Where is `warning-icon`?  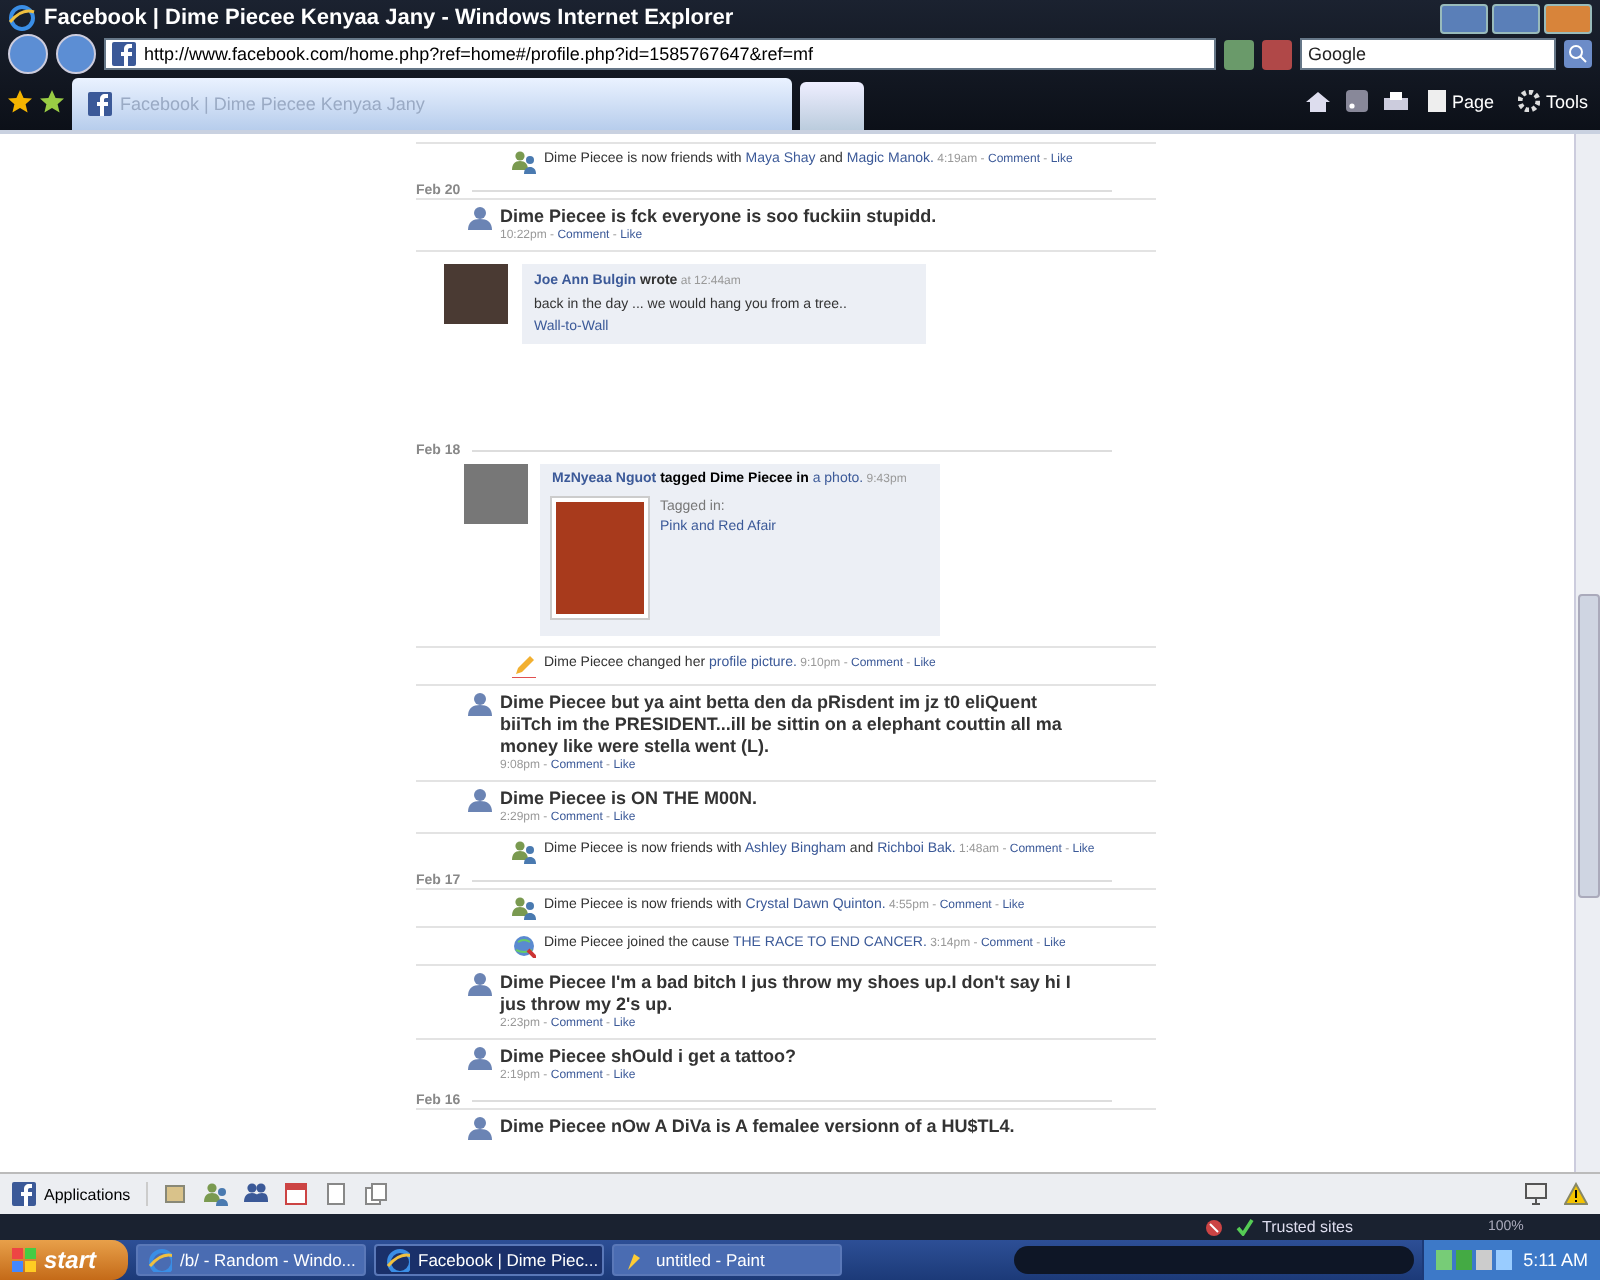
warning-icon is located at coordinates (1576, 1194).